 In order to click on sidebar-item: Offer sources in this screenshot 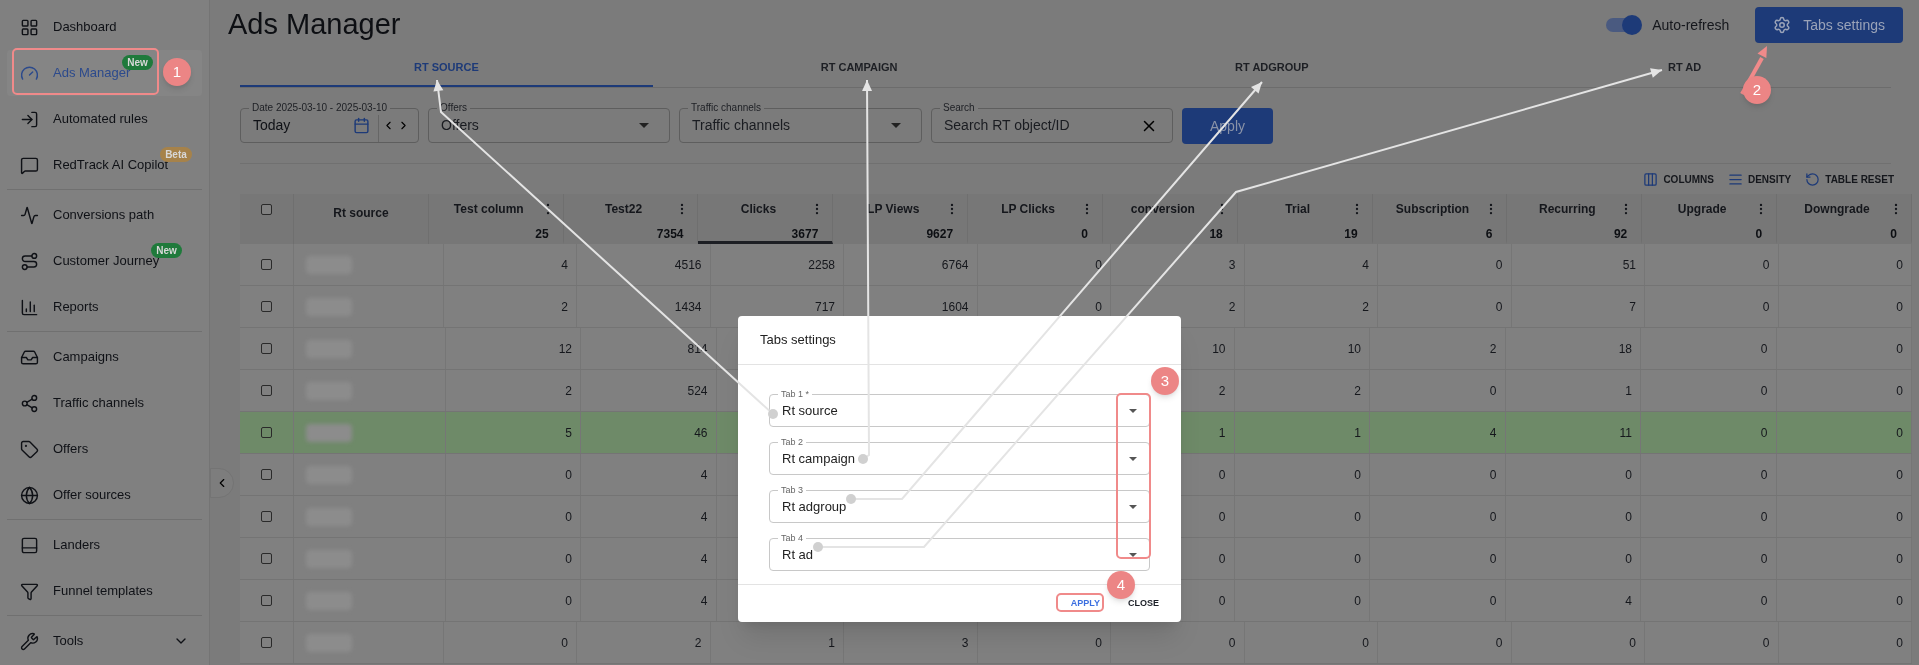, I will do `click(104, 495)`.